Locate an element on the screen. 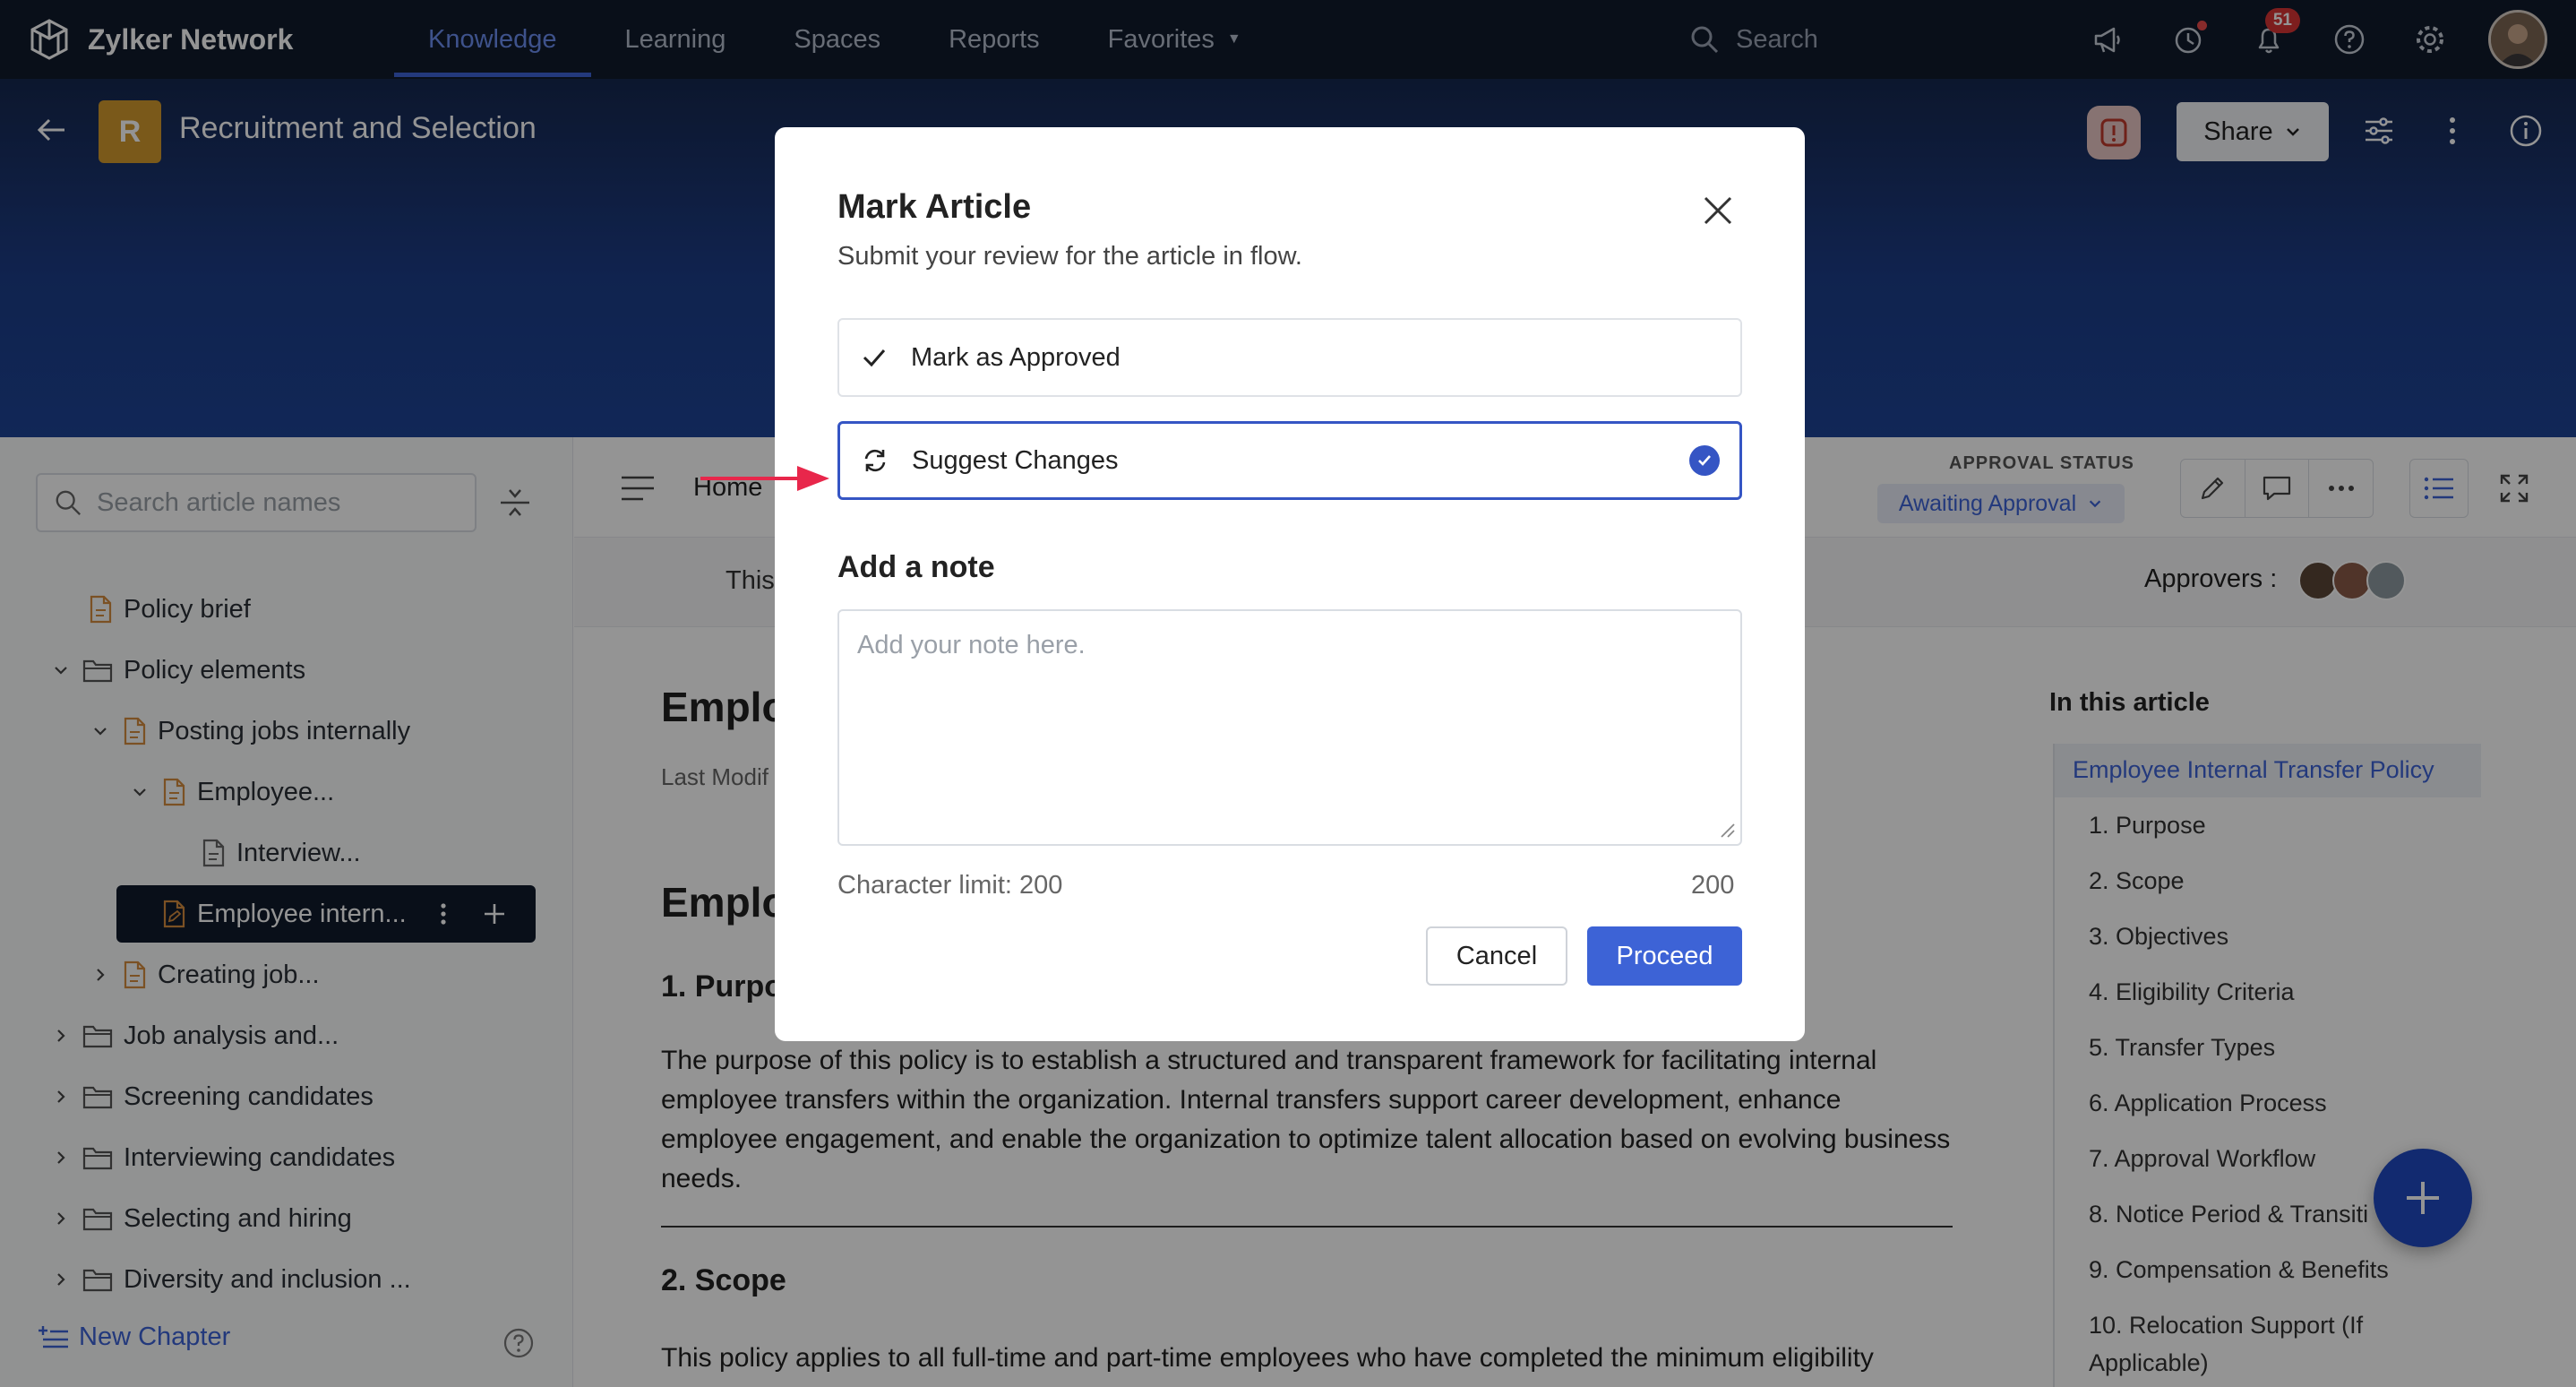  pointer-arrow-icon is located at coordinates (766, 478).